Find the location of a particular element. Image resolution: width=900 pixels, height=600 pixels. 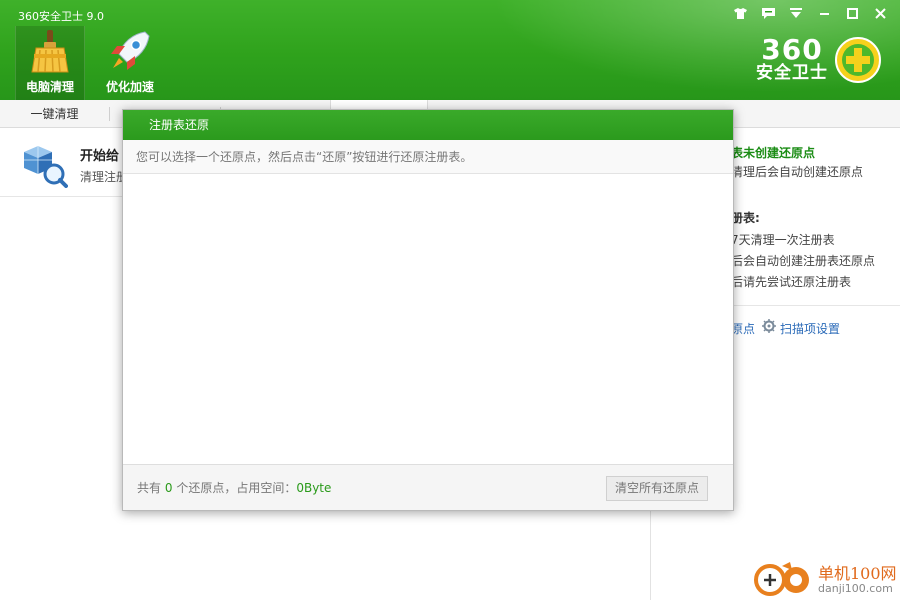

feedback-icon is located at coordinates (768, 13).